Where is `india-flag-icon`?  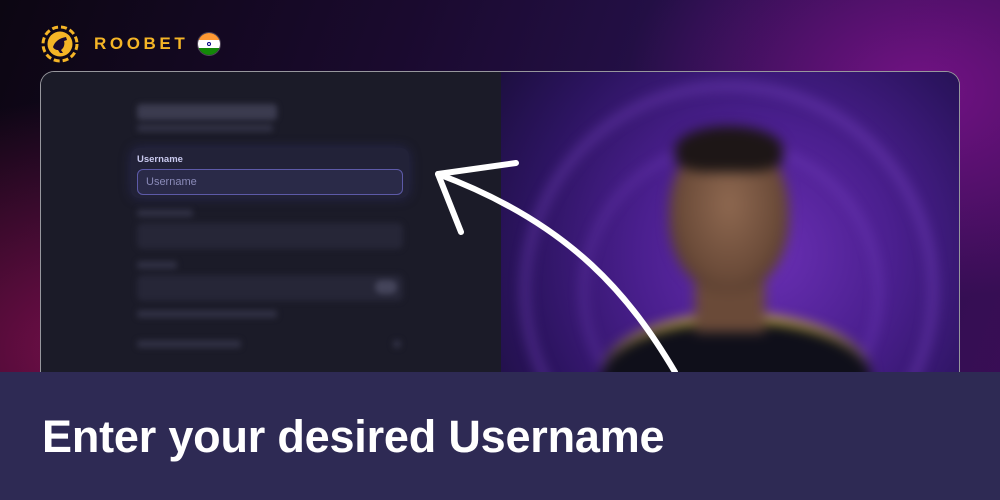 india-flag-icon is located at coordinates (209, 44).